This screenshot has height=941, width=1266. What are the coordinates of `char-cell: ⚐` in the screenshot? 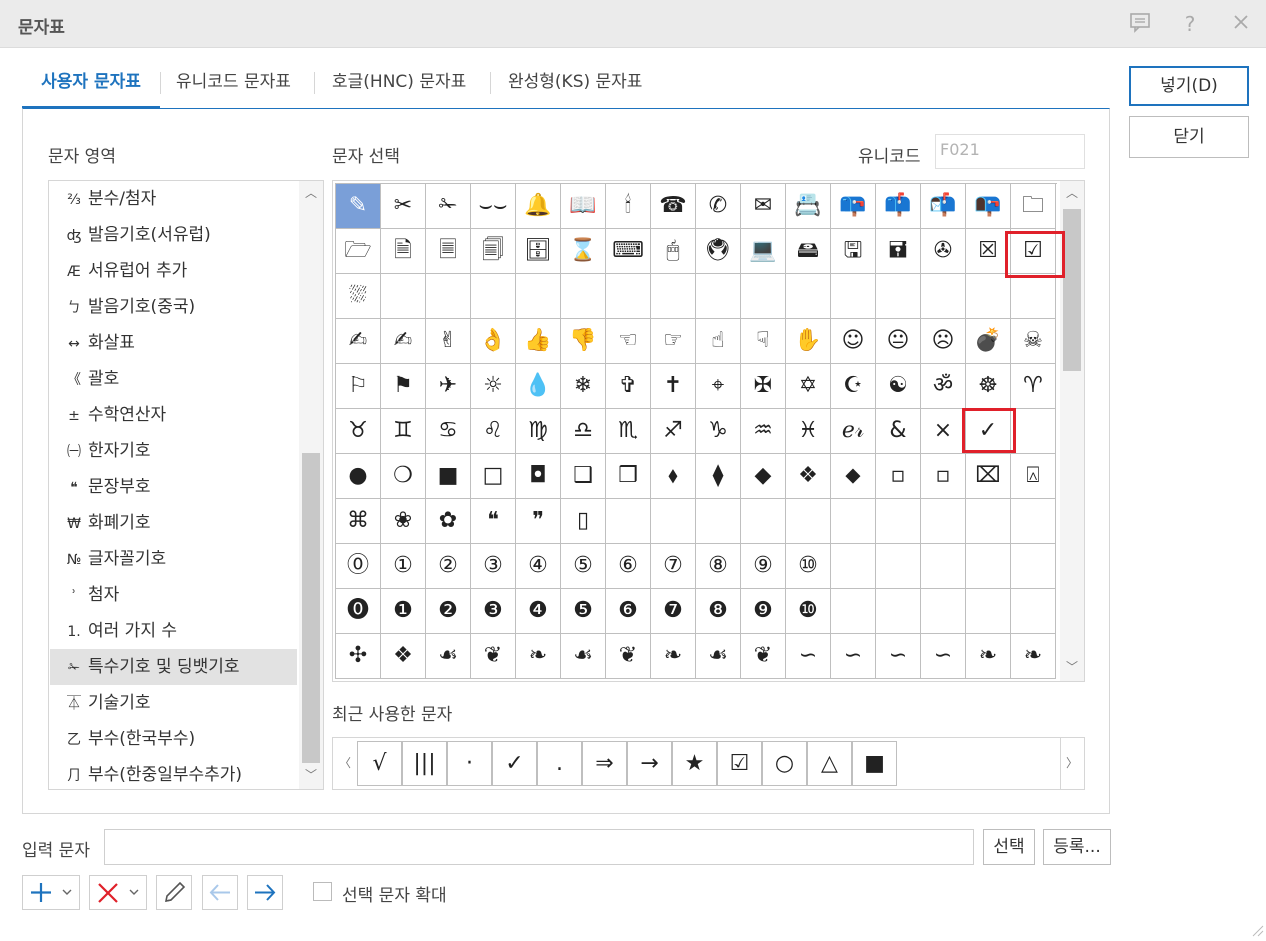 It's located at (358, 386).